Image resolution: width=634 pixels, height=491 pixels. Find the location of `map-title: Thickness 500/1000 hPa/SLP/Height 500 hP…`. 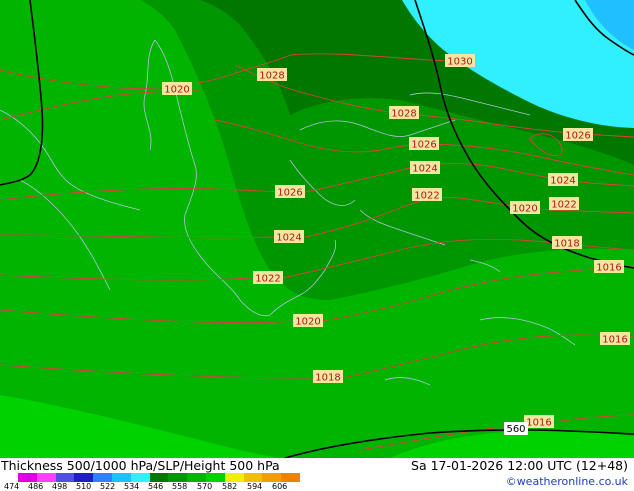

map-title: Thickness 500/1000 hPa/SLP/Height 500 hP… is located at coordinates (140, 465).